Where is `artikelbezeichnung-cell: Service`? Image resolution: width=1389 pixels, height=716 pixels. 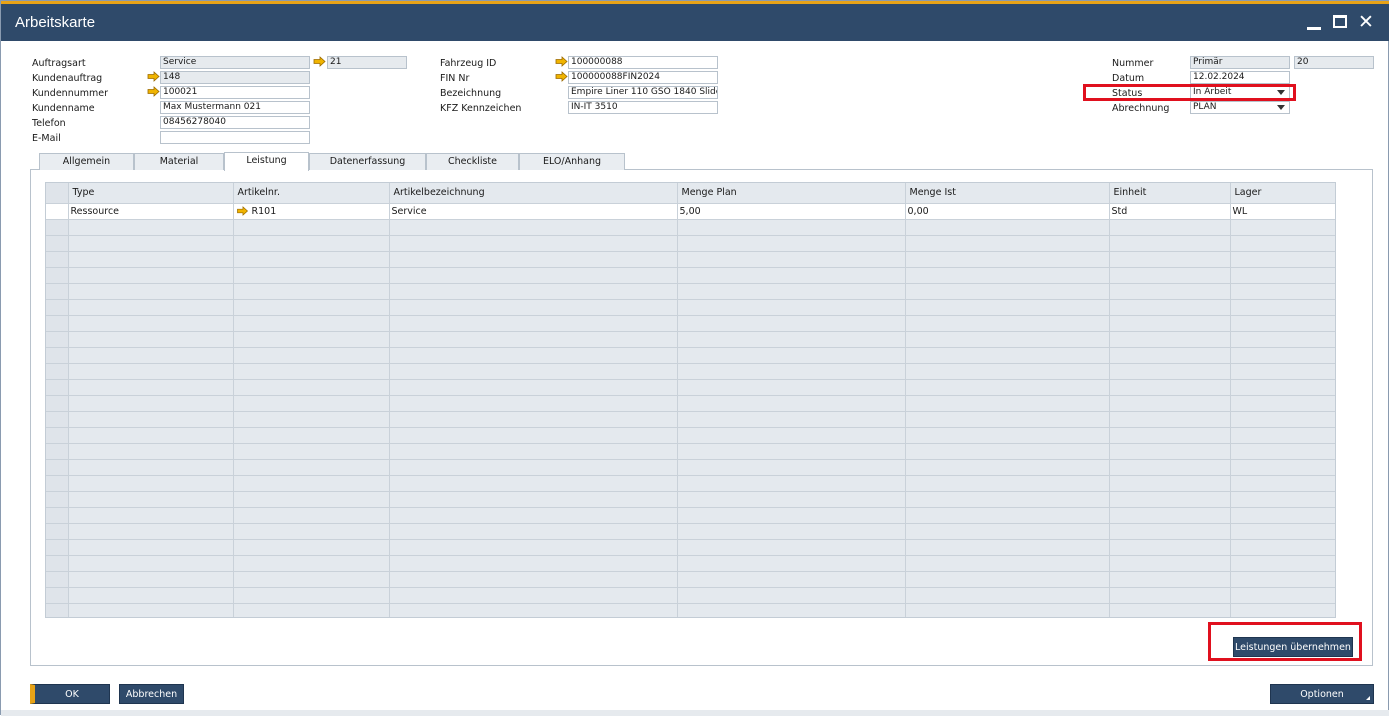 artikelbezeichnung-cell: Service is located at coordinates (533, 211).